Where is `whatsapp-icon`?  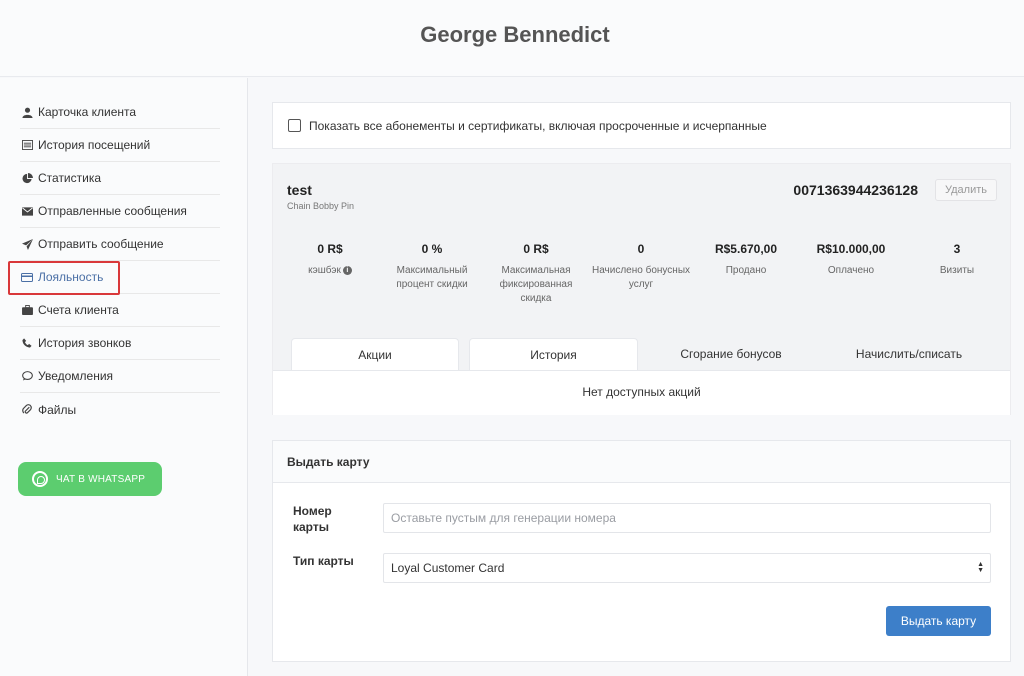 whatsapp-icon is located at coordinates (40, 479).